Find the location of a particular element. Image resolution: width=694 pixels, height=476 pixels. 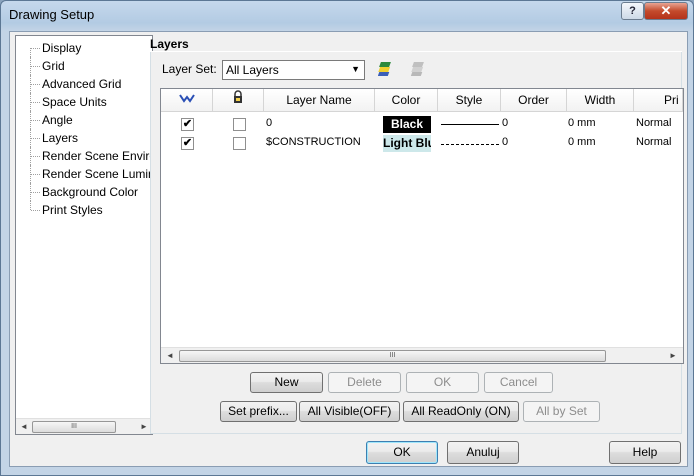

cancel-layer-button: Cancel is located at coordinates (518, 382).